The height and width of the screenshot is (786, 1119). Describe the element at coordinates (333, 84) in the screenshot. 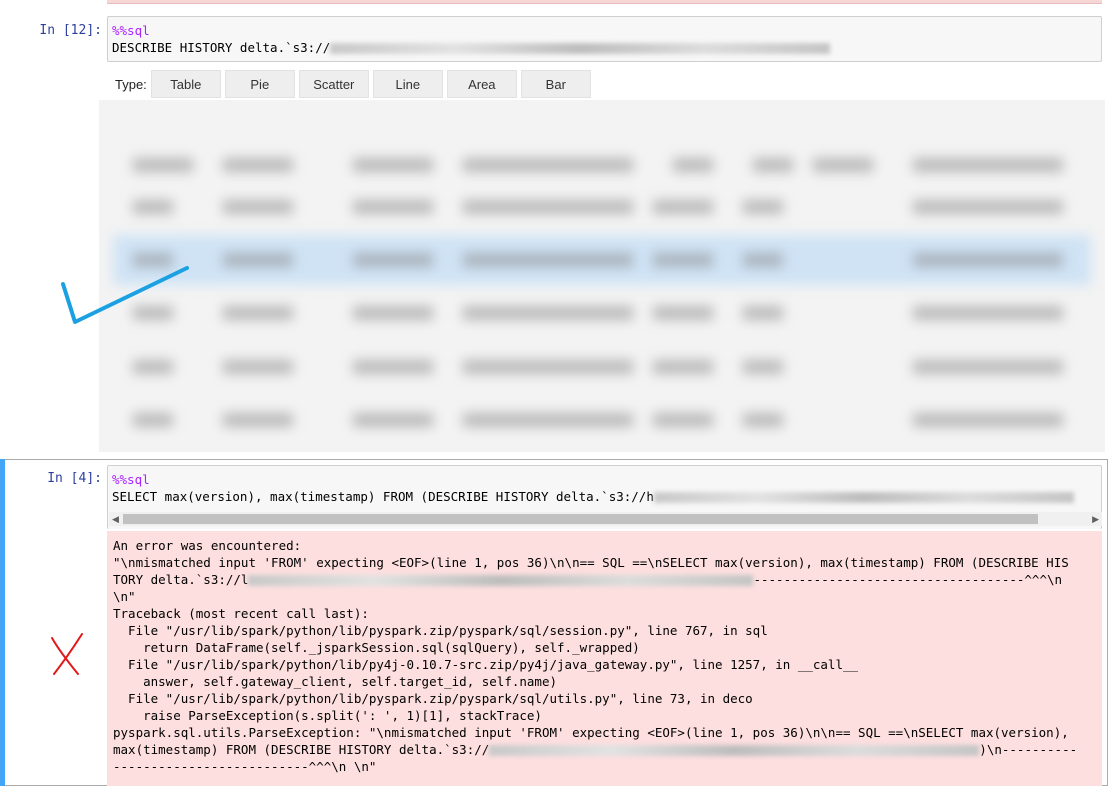

I see `type-button-scatter: Scatter` at that location.